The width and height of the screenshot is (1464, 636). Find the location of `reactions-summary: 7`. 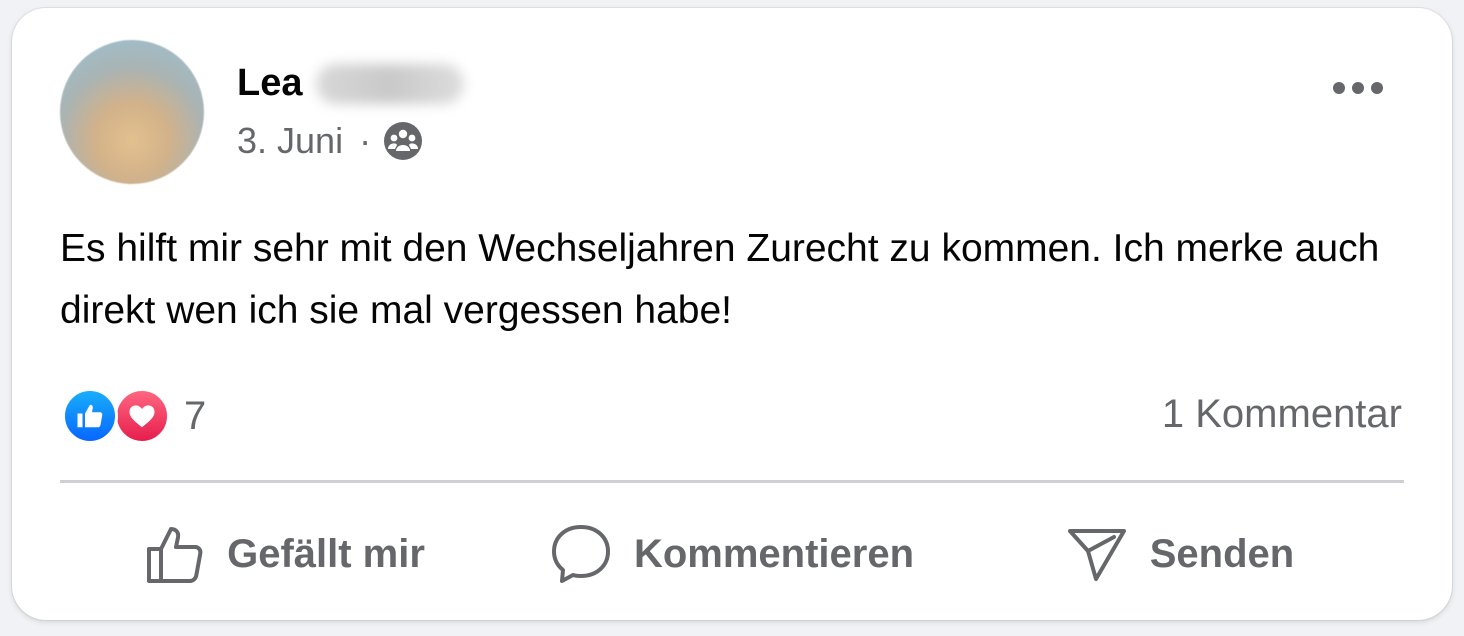

reactions-summary: 7 is located at coordinates (134, 416).